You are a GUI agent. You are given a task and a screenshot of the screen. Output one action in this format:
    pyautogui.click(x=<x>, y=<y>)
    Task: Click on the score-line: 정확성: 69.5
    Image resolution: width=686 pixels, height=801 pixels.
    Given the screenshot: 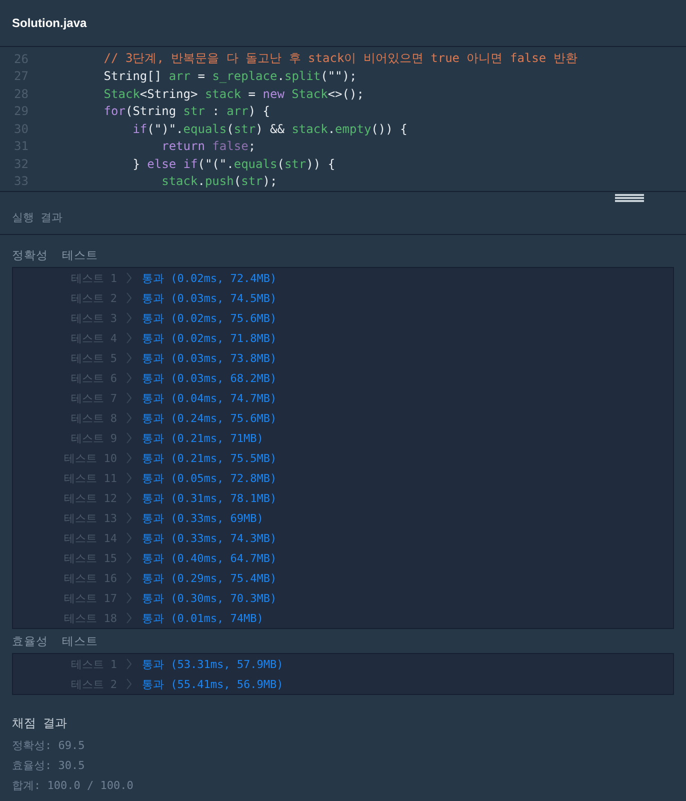 What is the action you would take?
    pyautogui.click(x=49, y=746)
    